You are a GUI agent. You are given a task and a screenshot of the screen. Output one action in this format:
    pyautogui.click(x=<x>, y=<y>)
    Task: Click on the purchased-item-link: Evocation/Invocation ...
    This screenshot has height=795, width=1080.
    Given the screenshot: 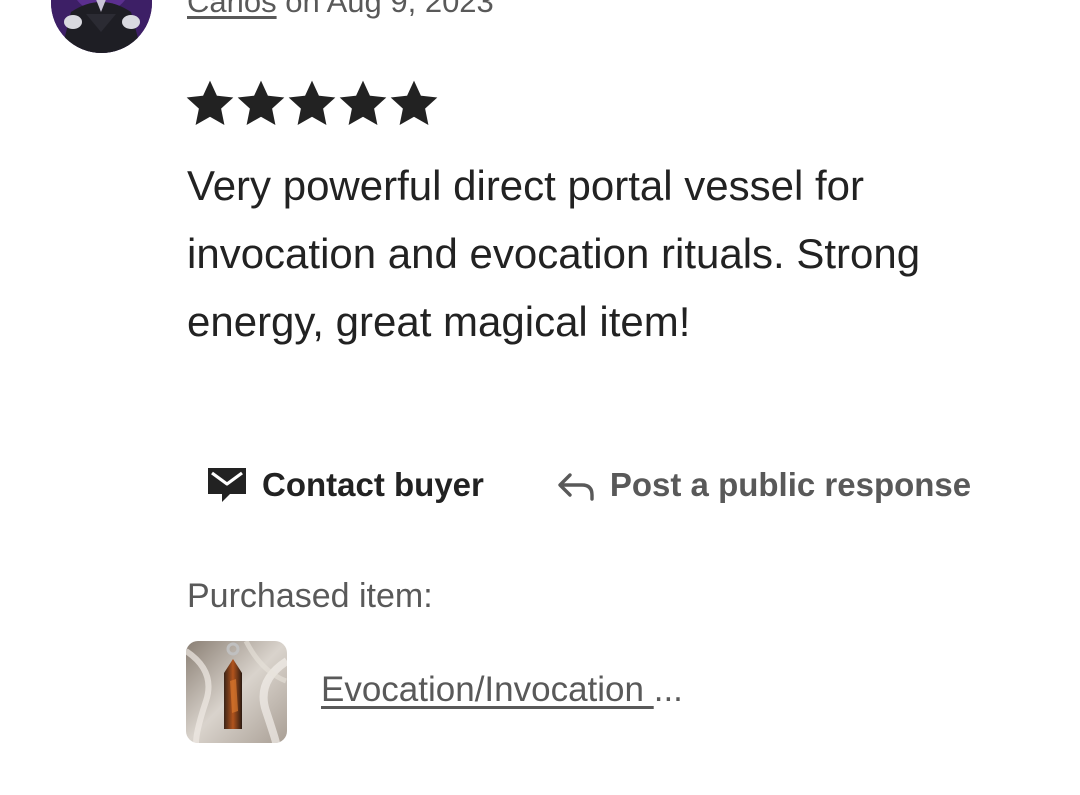 What is the action you would take?
    pyautogui.click(x=502, y=690)
    